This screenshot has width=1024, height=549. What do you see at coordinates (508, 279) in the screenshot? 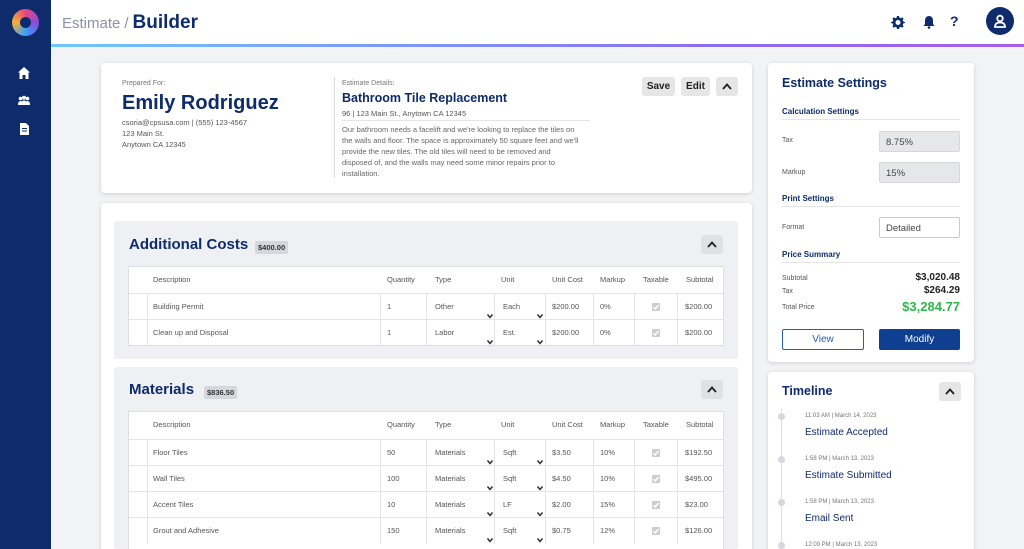
I see `col-unit: Unit` at bounding box center [508, 279].